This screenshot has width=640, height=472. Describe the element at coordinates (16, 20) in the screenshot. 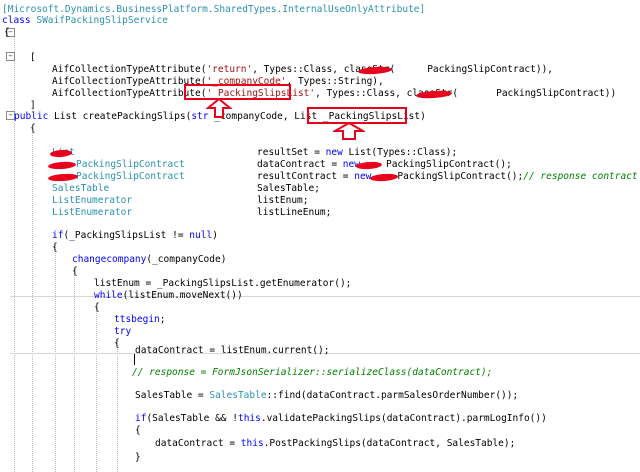

I see `keyword: class` at that location.